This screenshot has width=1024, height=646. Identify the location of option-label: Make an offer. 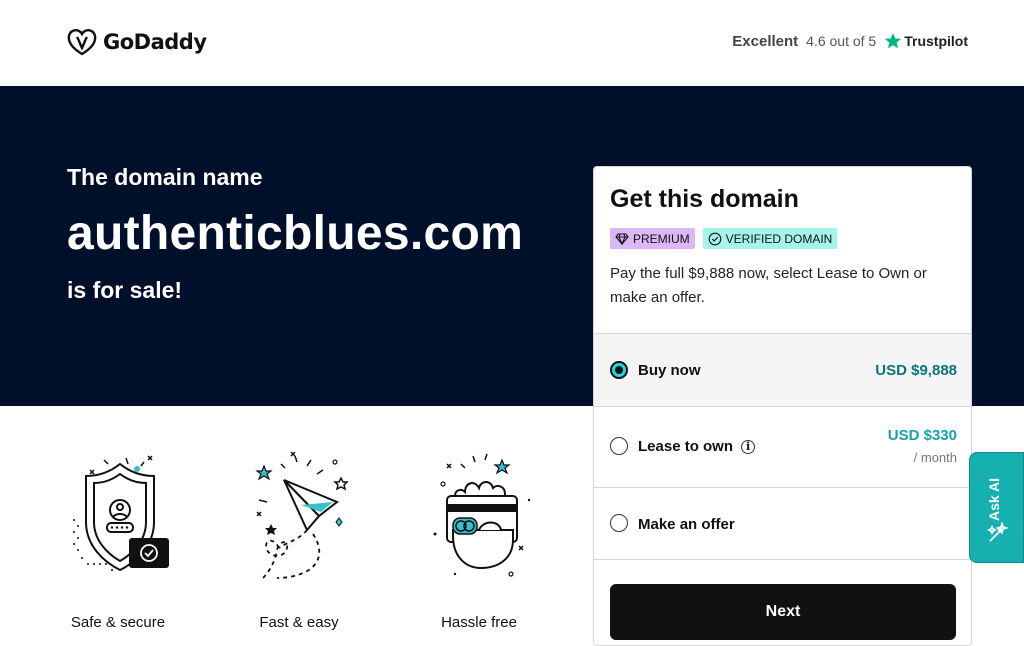
(686, 524).